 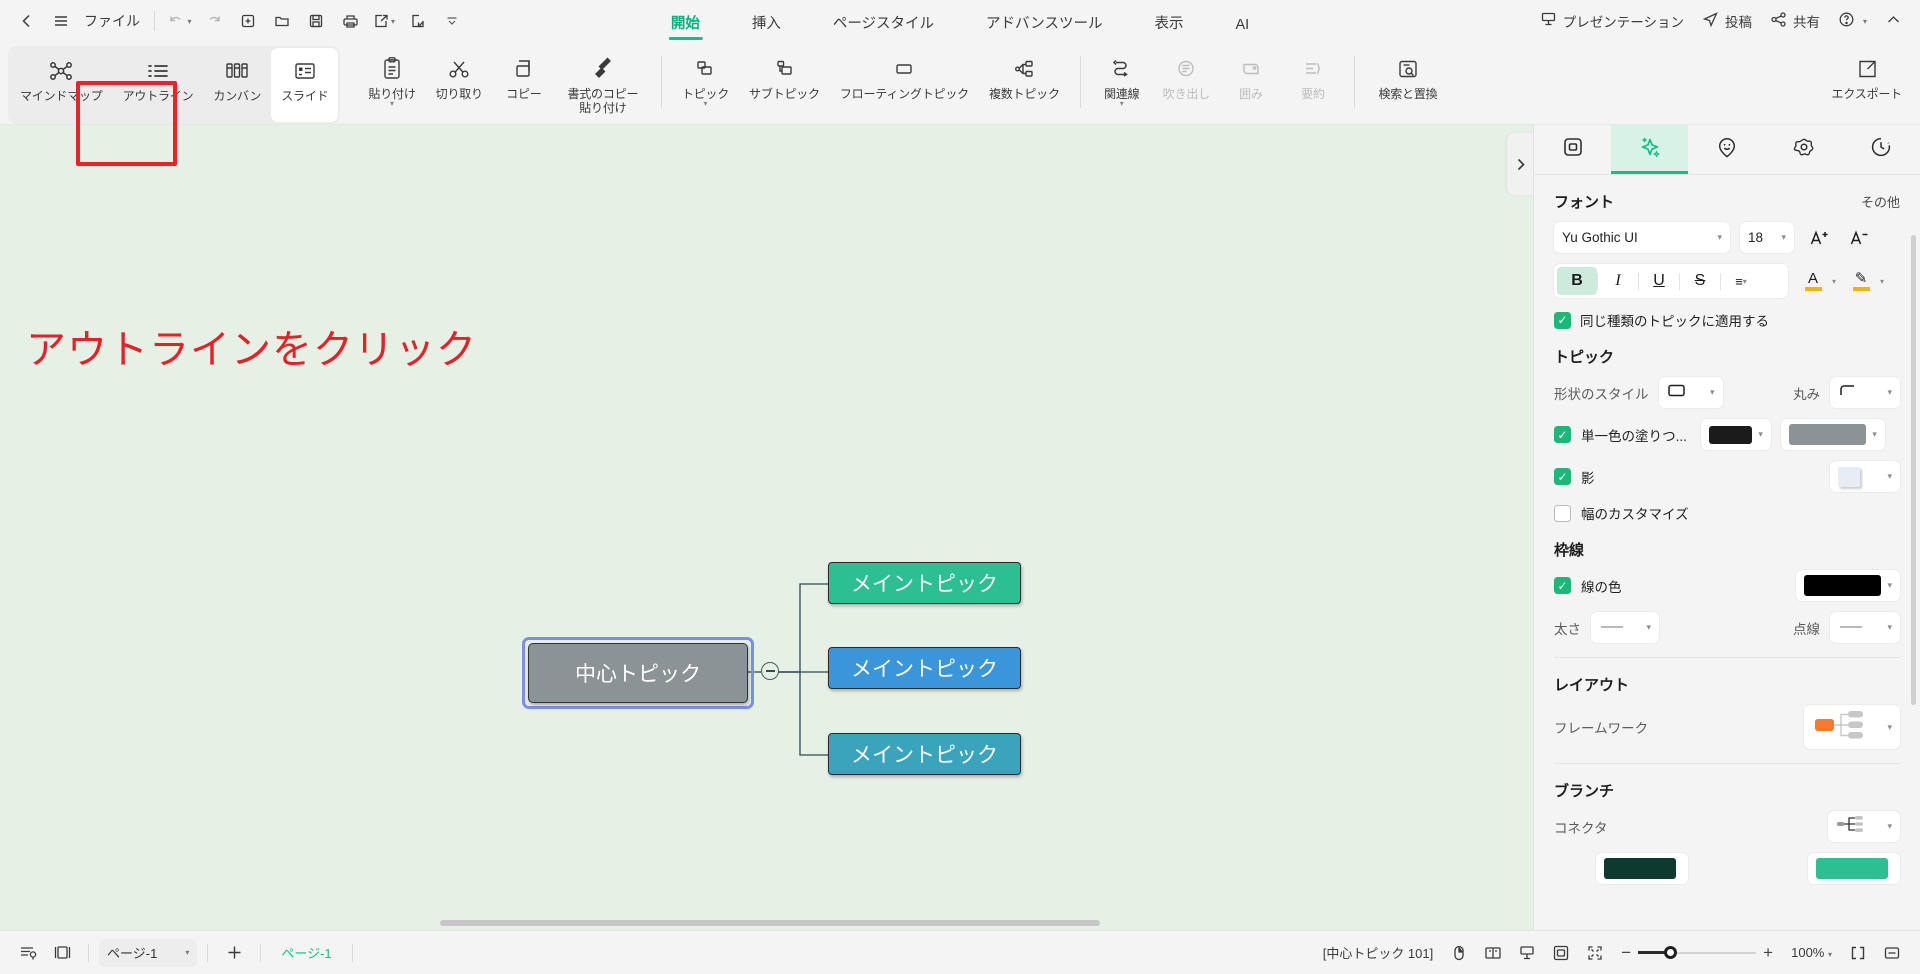 What do you see at coordinates (1313, 85) in the screenshot?
I see `summary-button: 要約` at bounding box center [1313, 85].